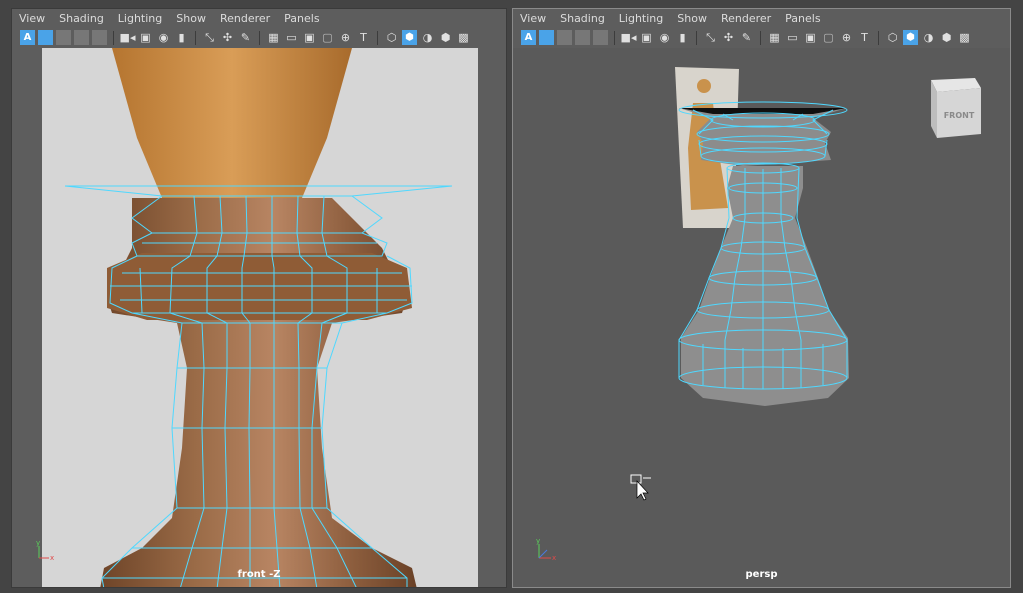  I want to click on axis-gizmo-persp: y x, so click(546, 549).